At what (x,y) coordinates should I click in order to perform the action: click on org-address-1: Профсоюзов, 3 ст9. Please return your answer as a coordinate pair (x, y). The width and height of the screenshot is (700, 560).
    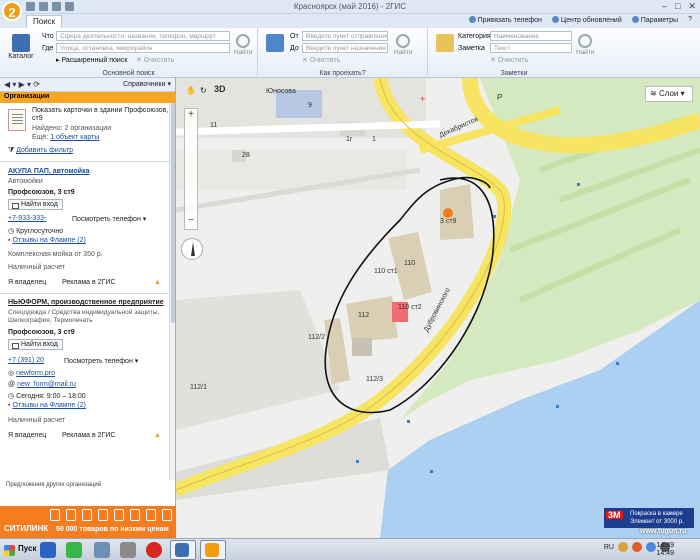
    Looking at the image, I should click on (41, 192).